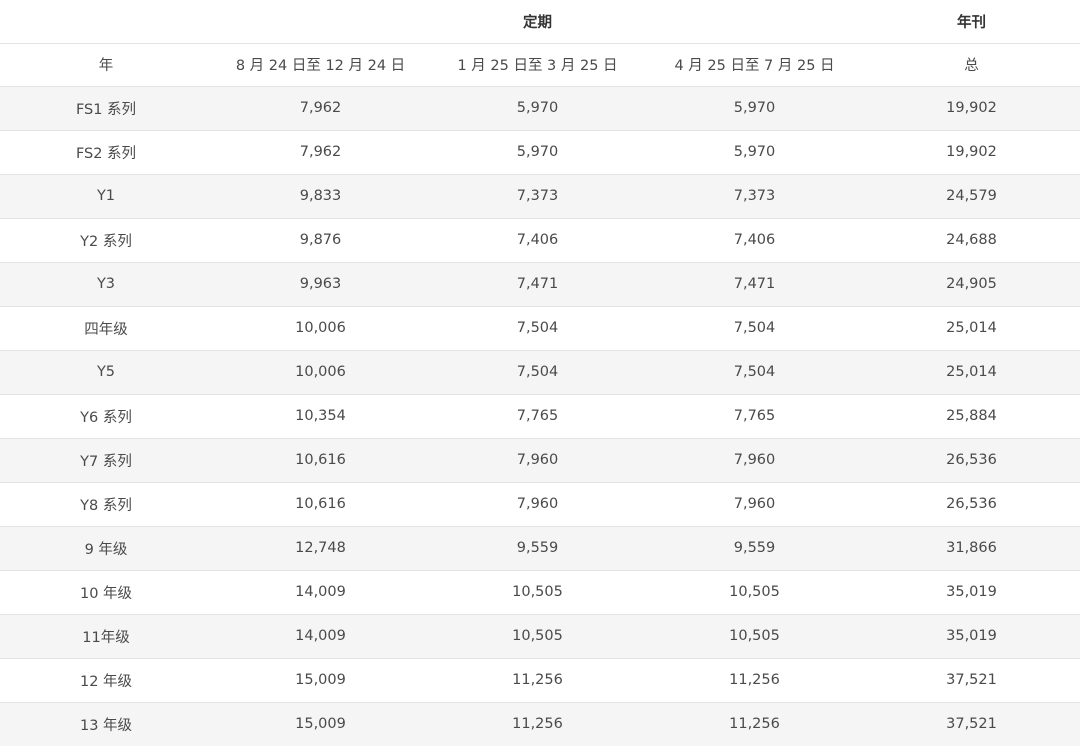  What do you see at coordinates (106, 372) in the screenshot?
I see `cell-year: Y5` at bounding box center [106, 372].